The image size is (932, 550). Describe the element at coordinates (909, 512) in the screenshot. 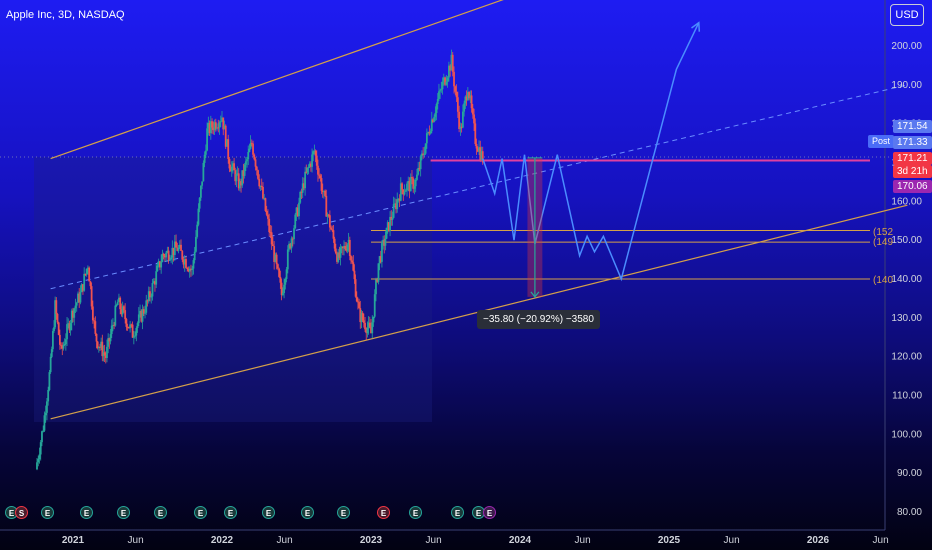

I see `price-scale-label: 80.00` at that location.